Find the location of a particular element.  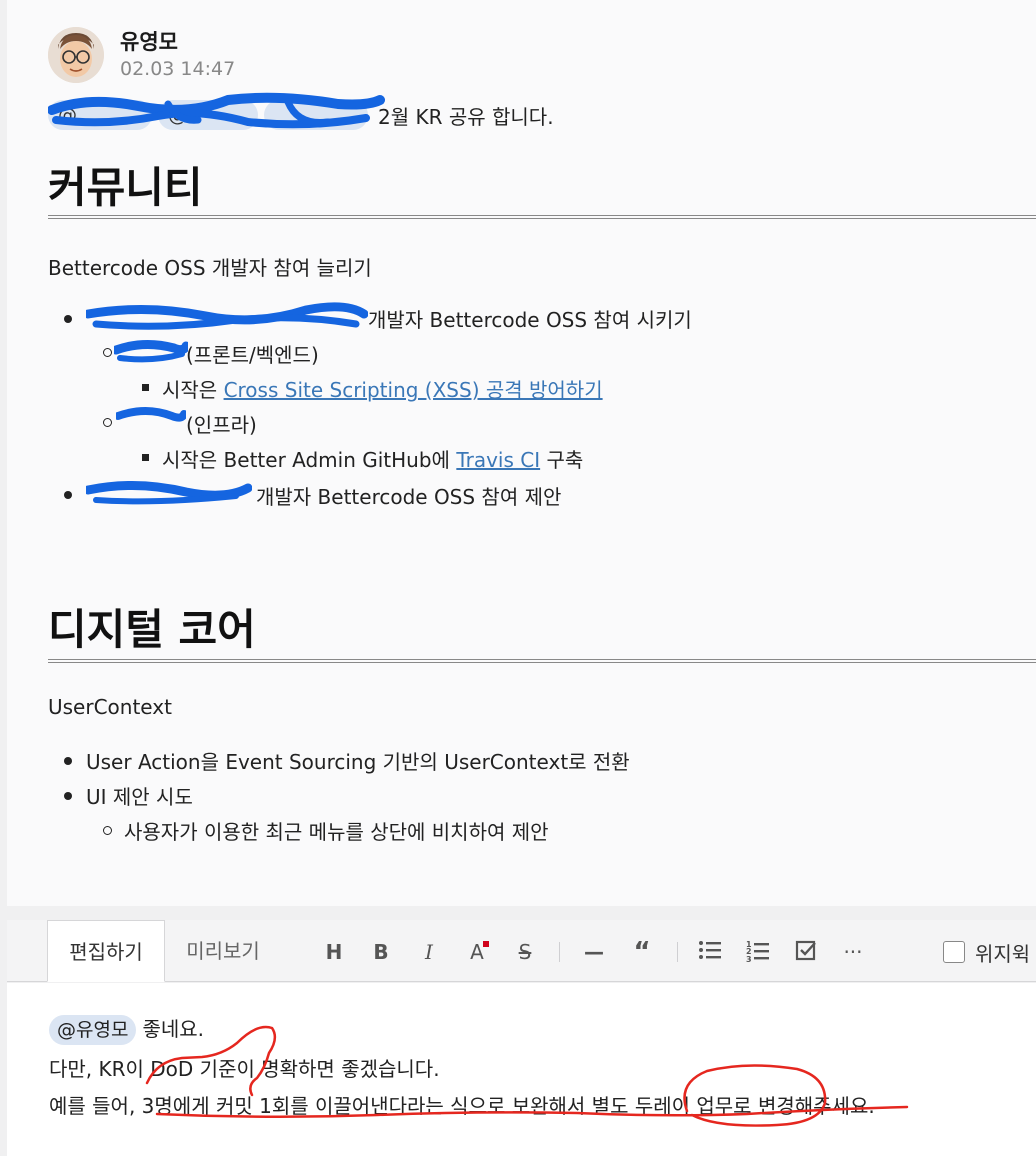

strikethrough-icon: S is located at coordinates (525, 952).